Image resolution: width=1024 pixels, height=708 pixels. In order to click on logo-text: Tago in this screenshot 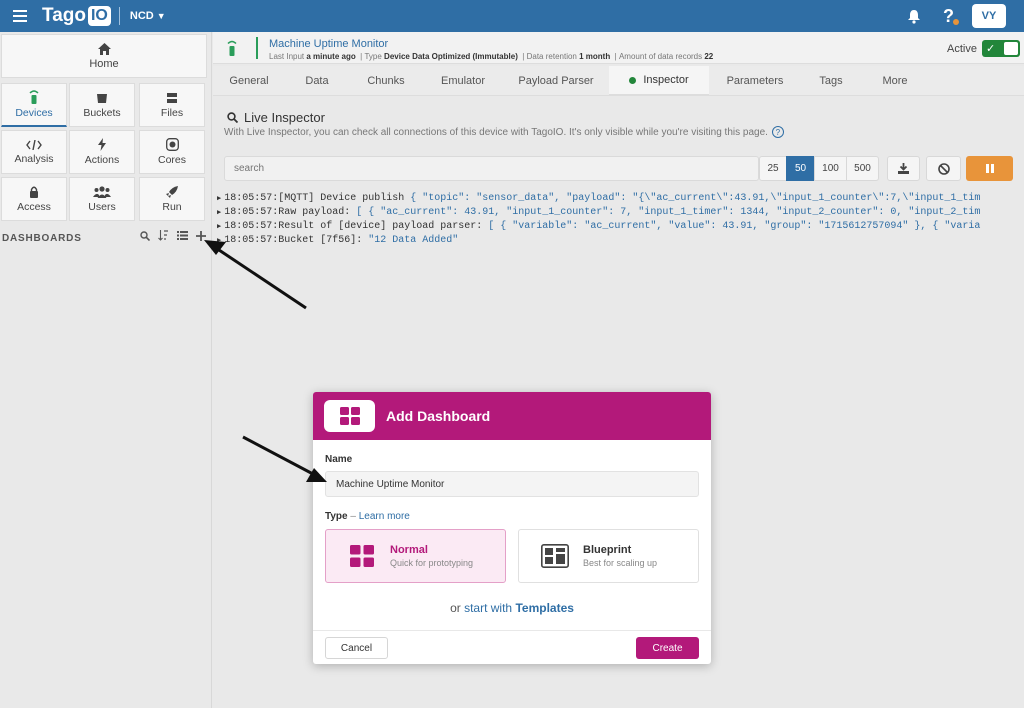, I will do `click(64, 15)`.